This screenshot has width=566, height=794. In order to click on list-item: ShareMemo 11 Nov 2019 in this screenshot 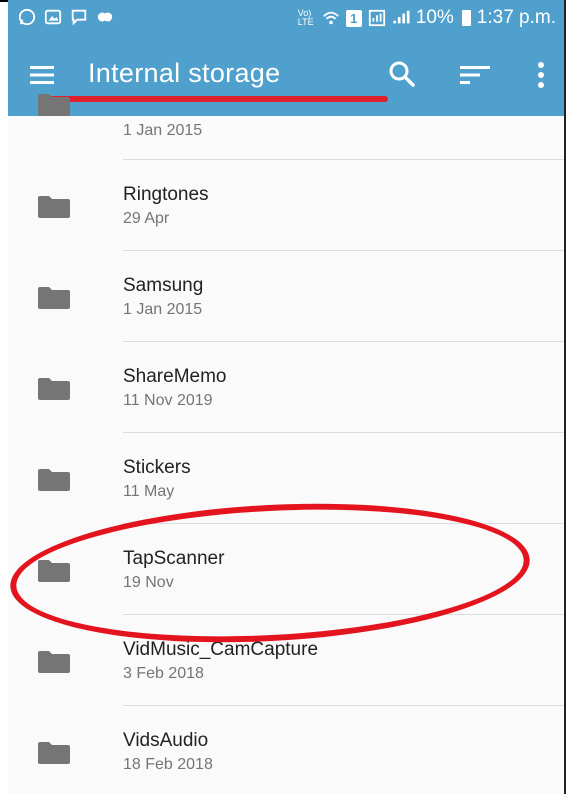, I will do `click(286, 387)`.